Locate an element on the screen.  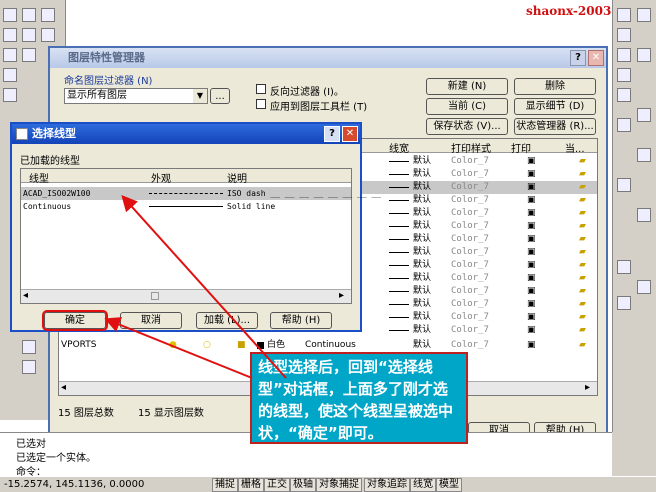
annotation-arrows is located at coordinates (195, 287).